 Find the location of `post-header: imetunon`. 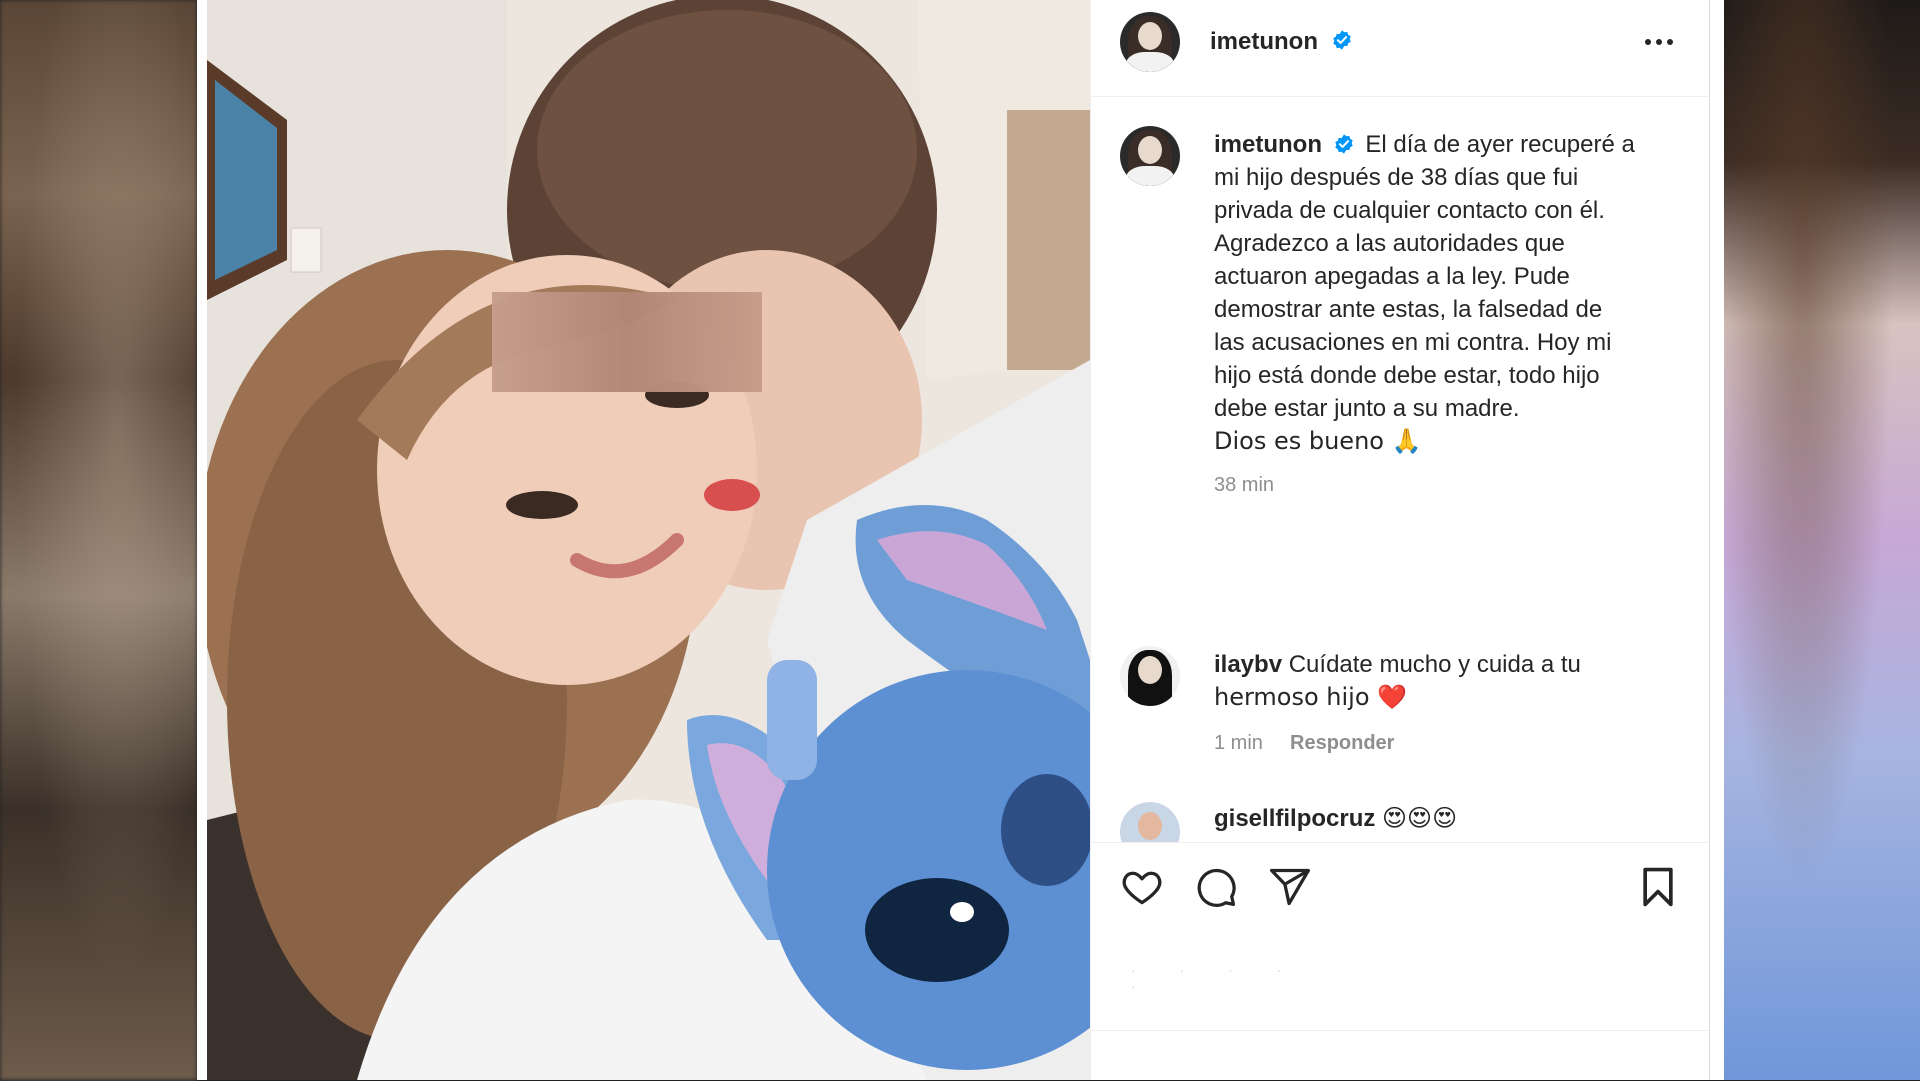

post-header: imetunon is located at coordinates (1400, 48).